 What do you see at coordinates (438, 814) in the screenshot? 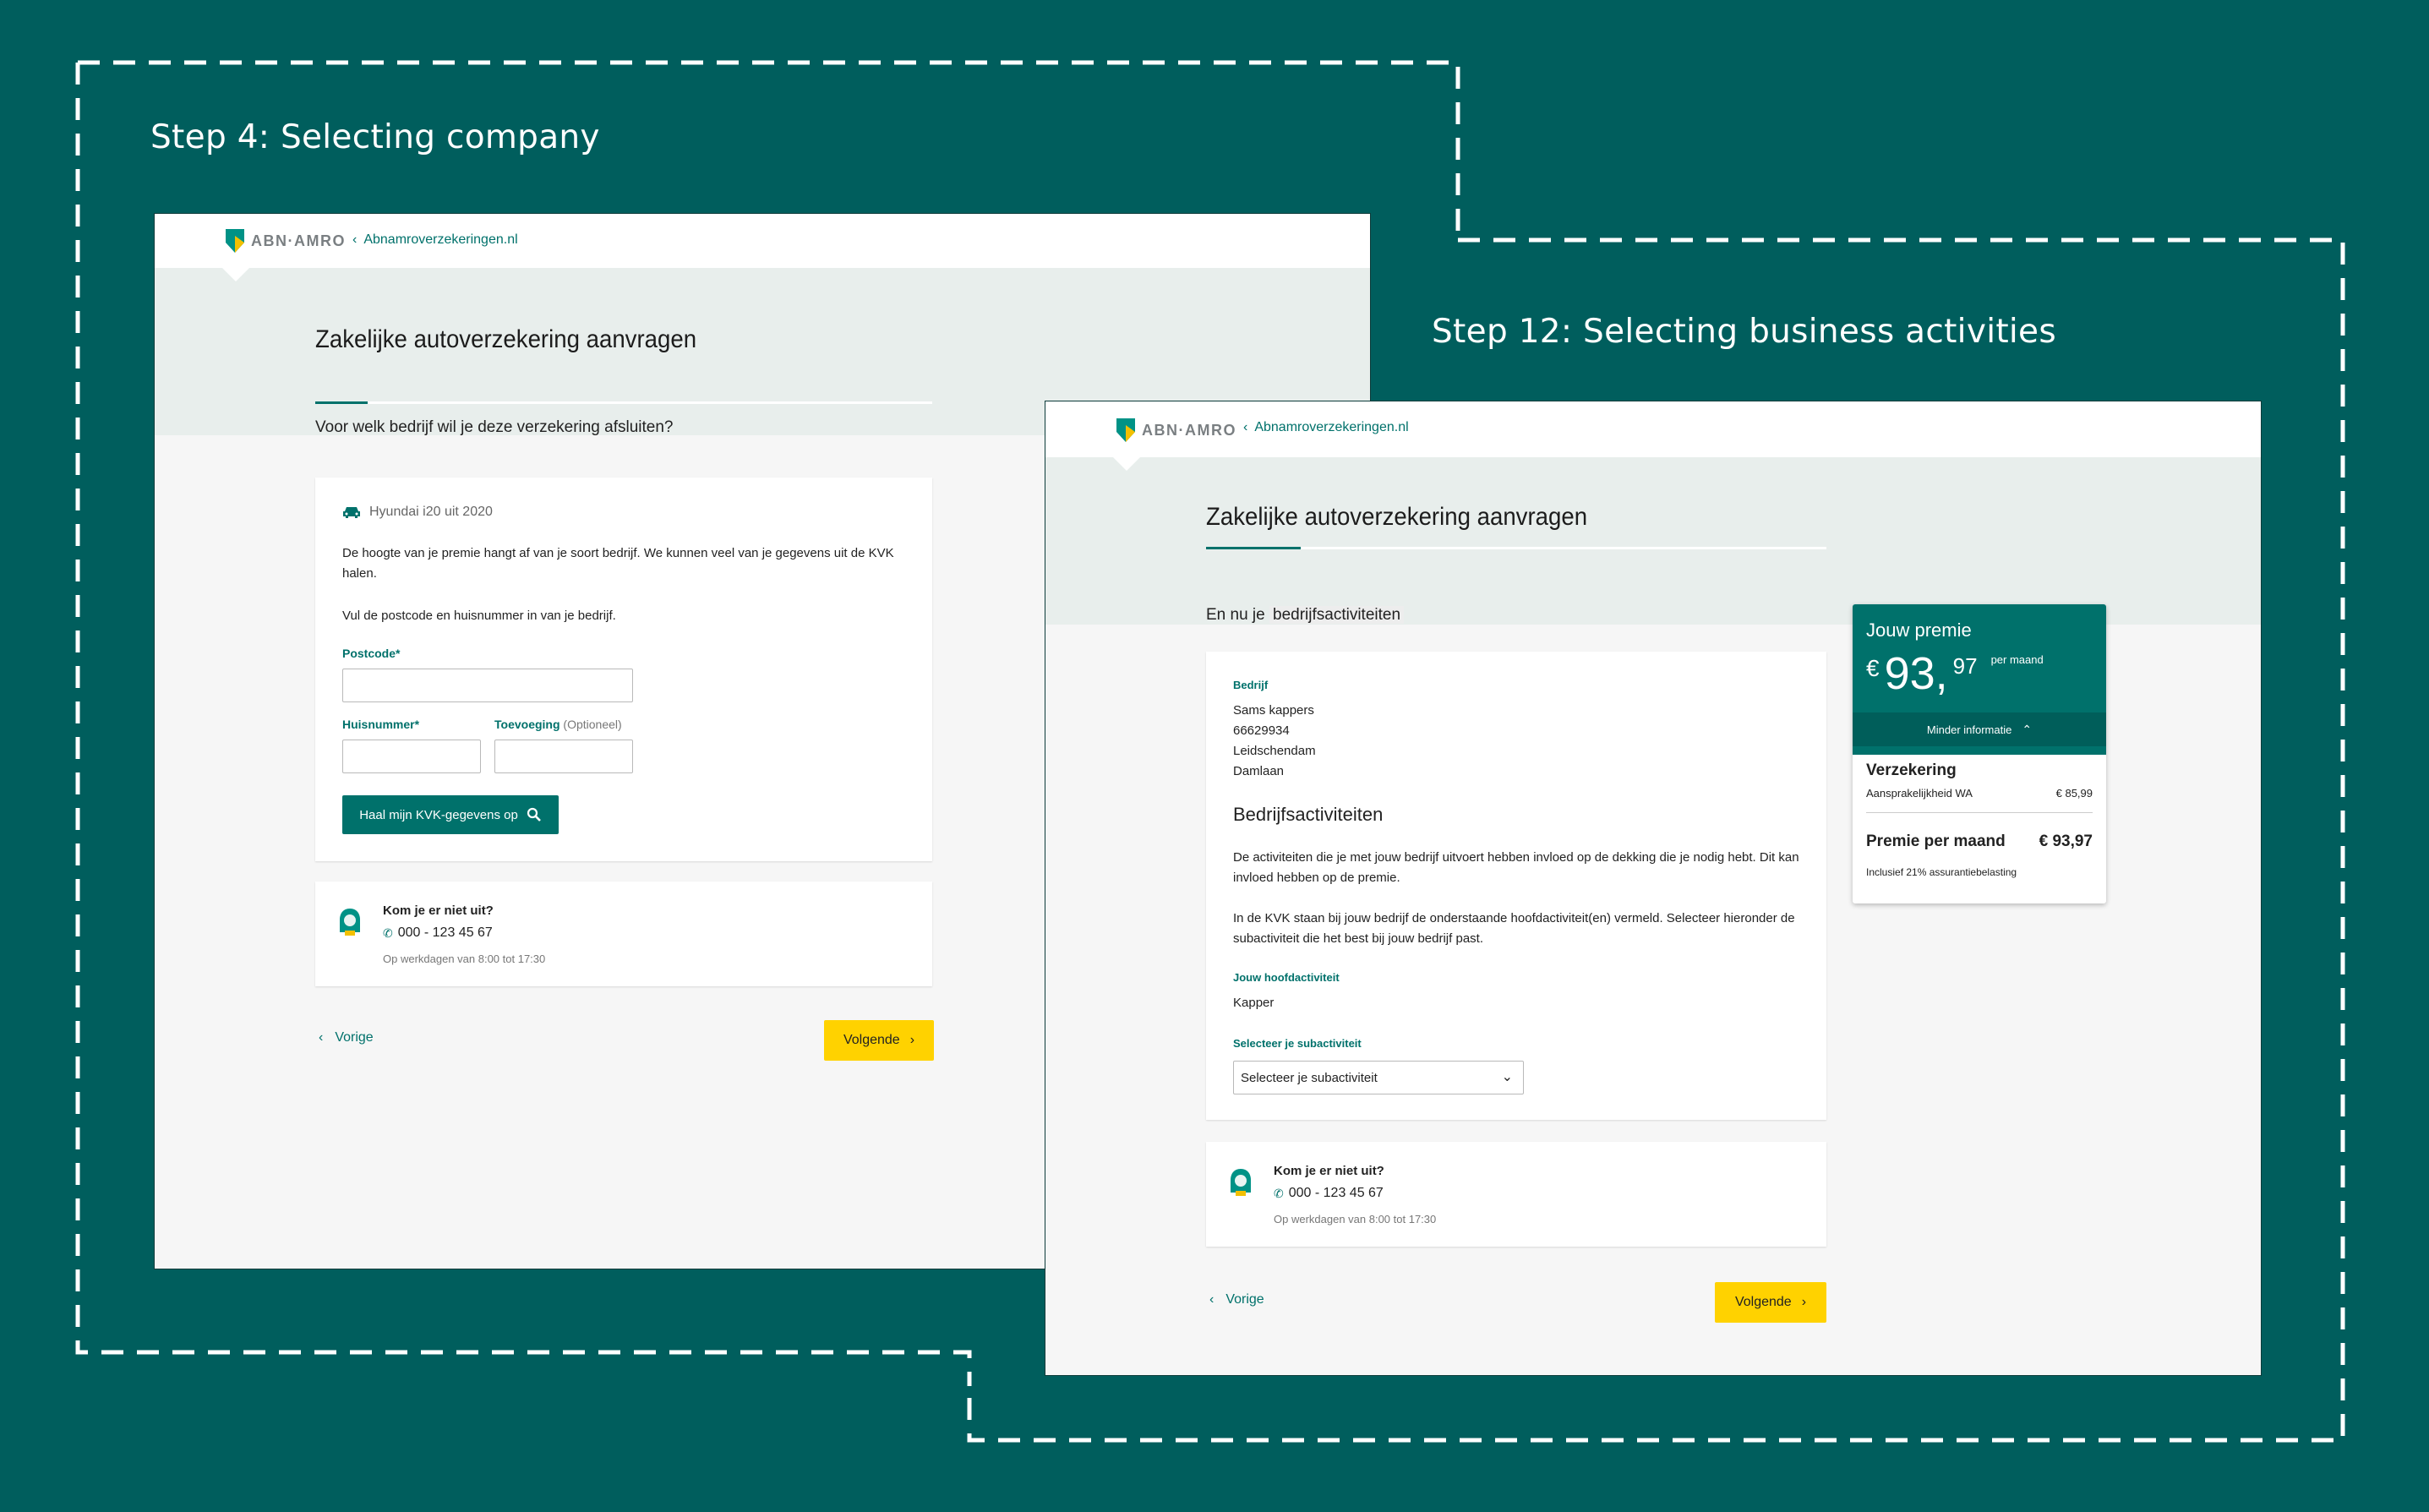
I see `fetch-kvk-label: Haal mijn KVK-gegevens op` at bounding box center [438, 814].